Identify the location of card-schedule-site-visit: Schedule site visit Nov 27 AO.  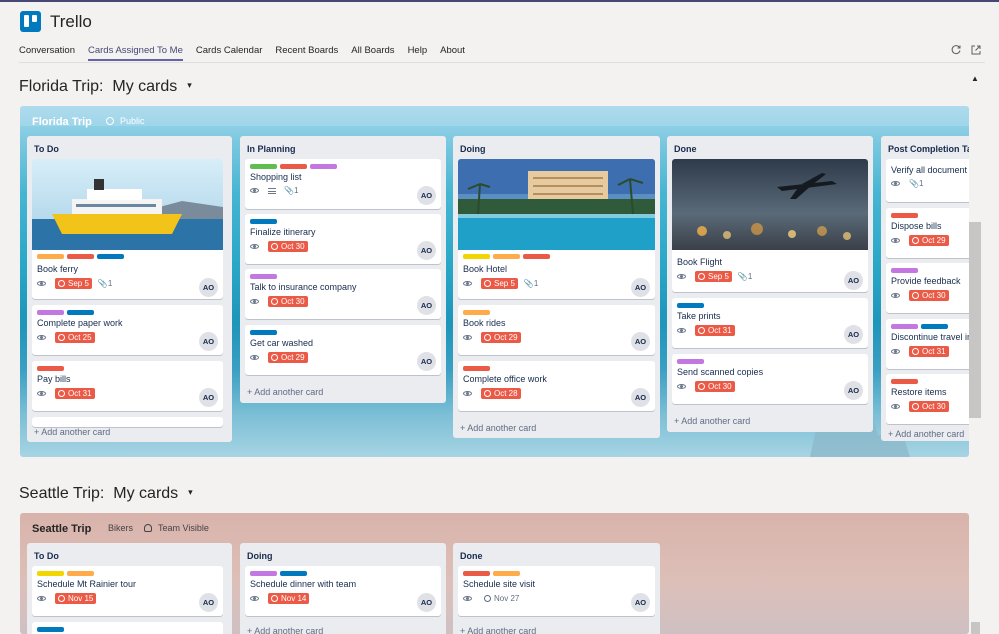
(556, 591).